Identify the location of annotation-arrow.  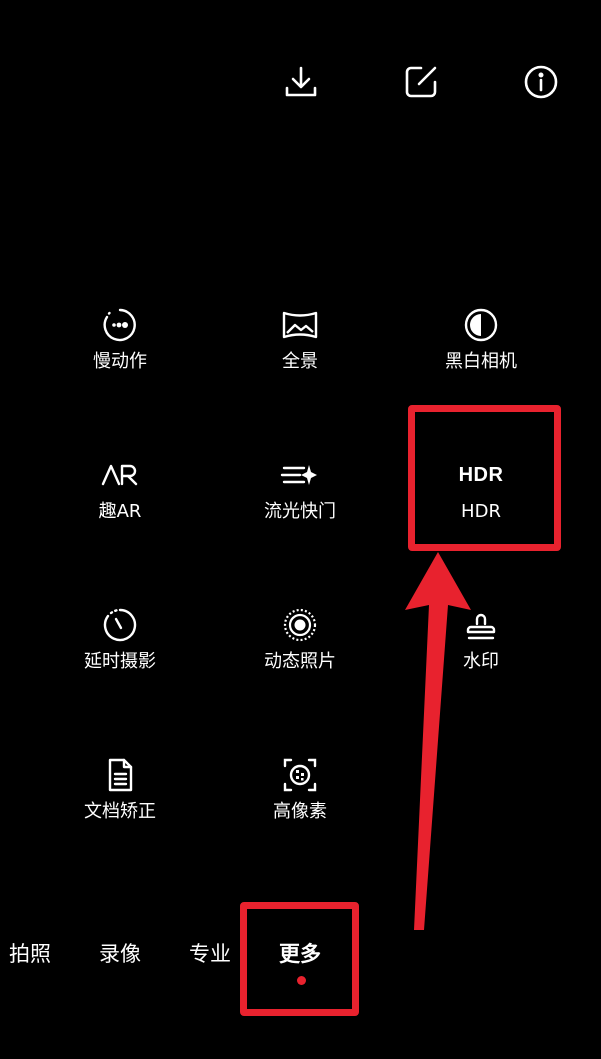
(438, 741).